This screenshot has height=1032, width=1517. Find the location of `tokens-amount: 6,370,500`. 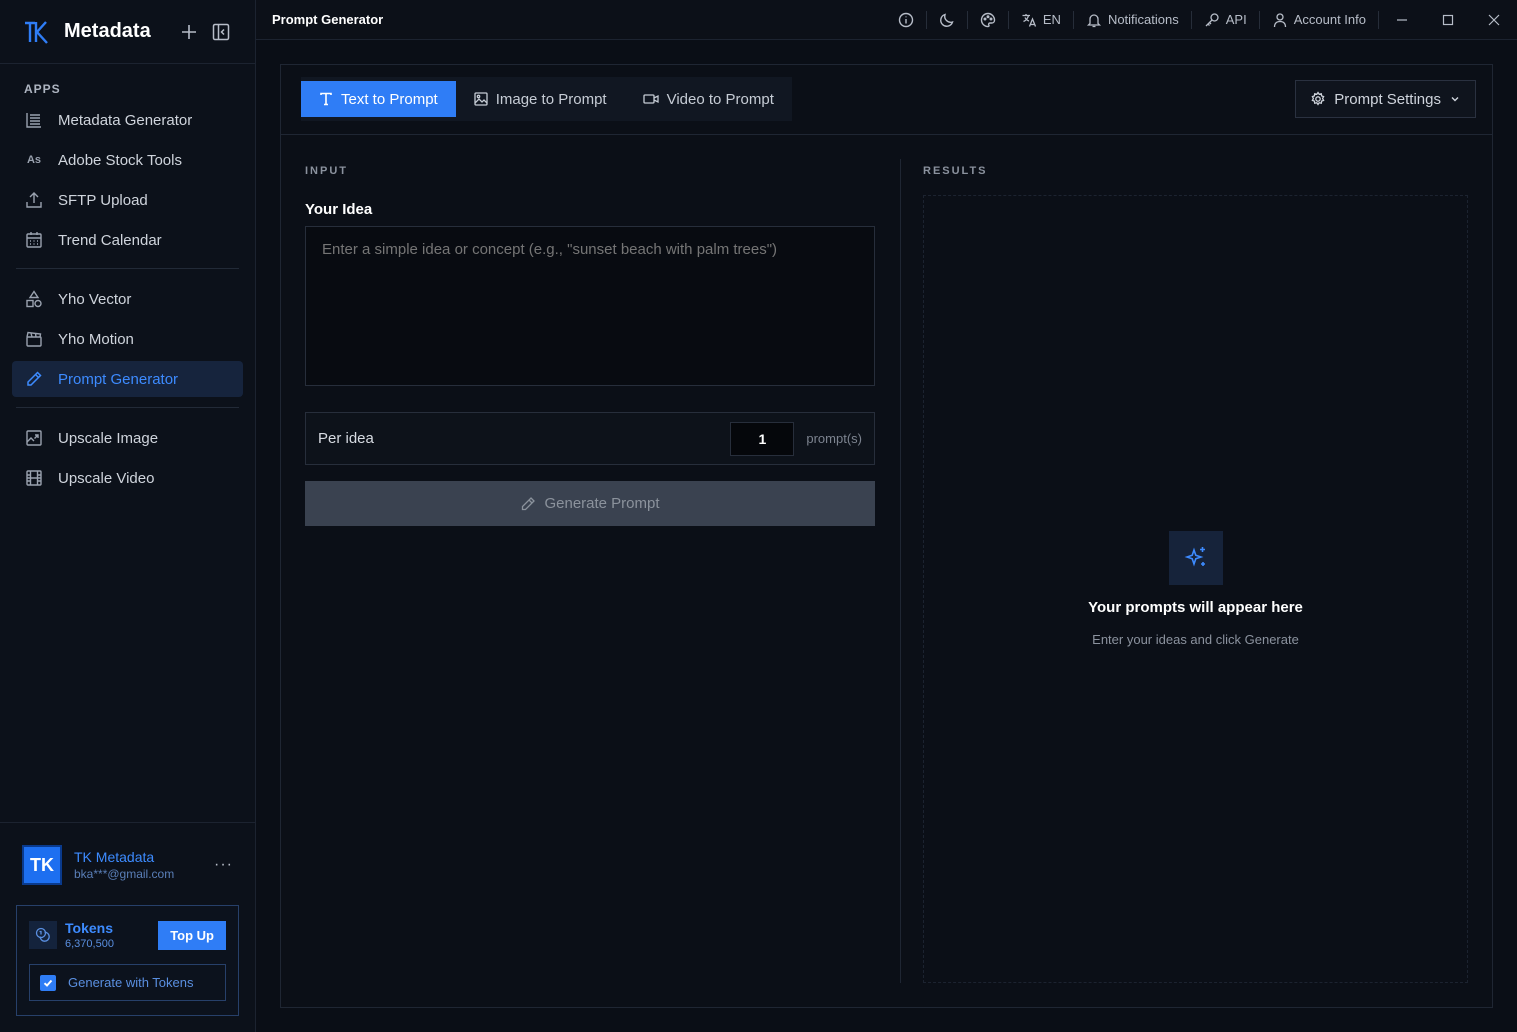

tokens-amount: 6,370,500 is located at coordinates (89, 944).